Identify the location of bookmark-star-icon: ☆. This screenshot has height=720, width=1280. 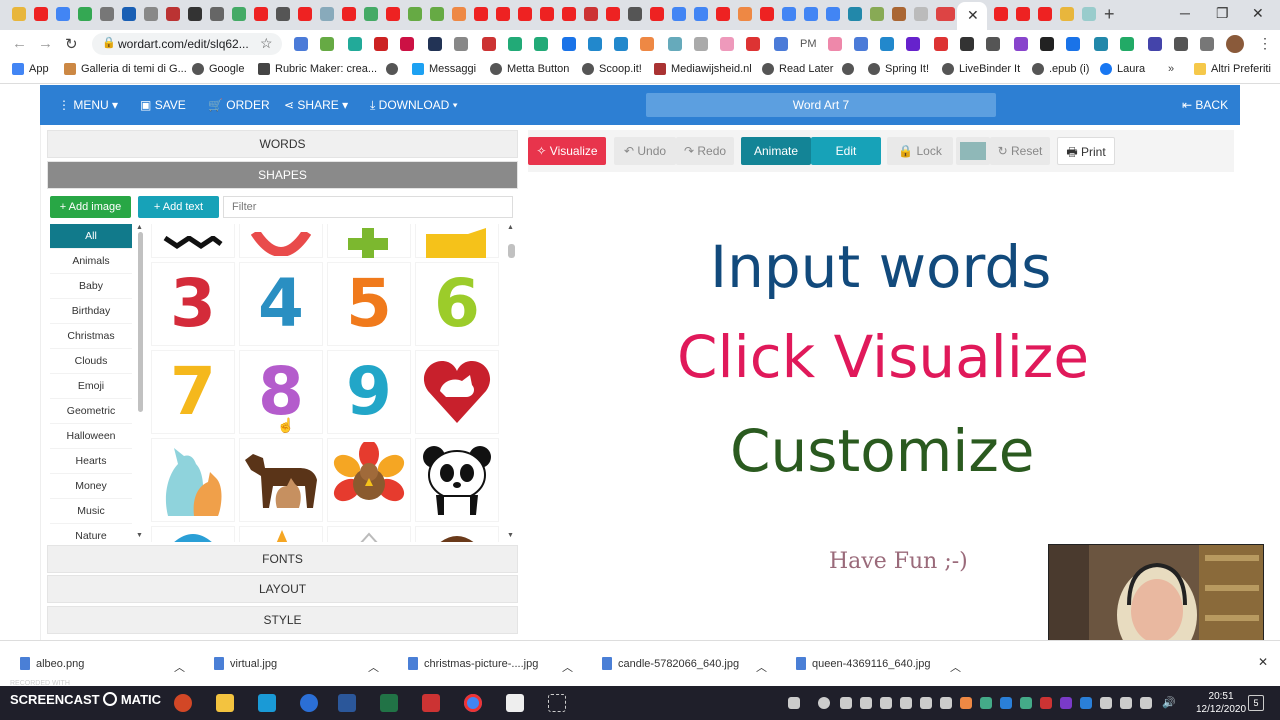
(266, 43).